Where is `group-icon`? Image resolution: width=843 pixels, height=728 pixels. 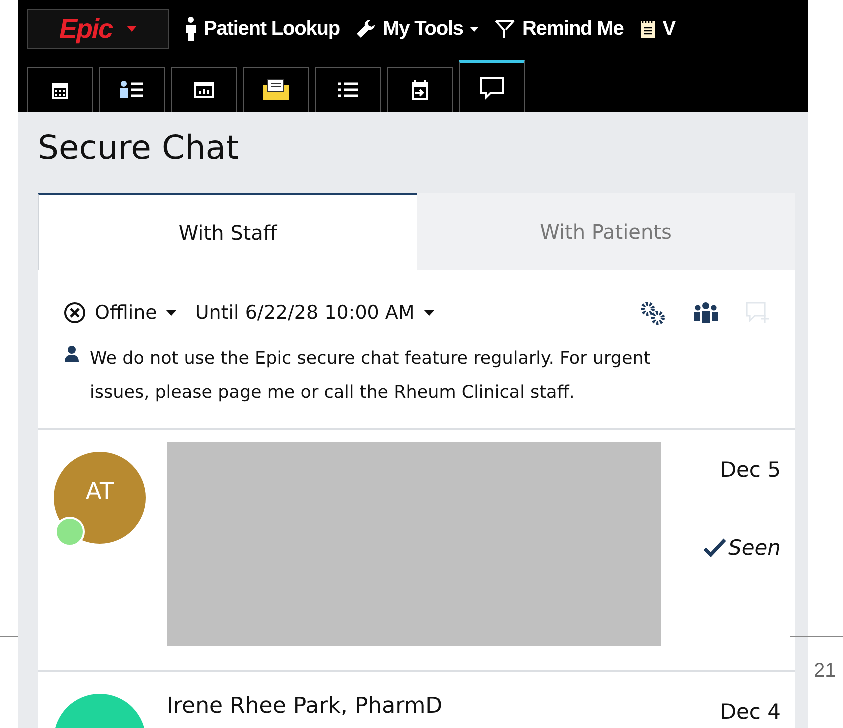
group-icon is located at coordinates (706, 313).